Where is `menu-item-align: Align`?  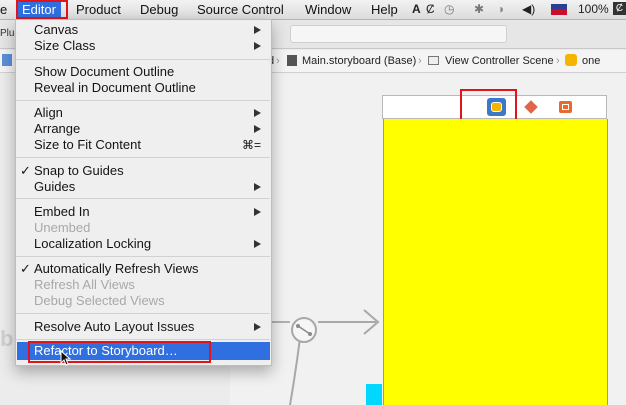 menu-item-align: Align is located at coordinates (48, 112).